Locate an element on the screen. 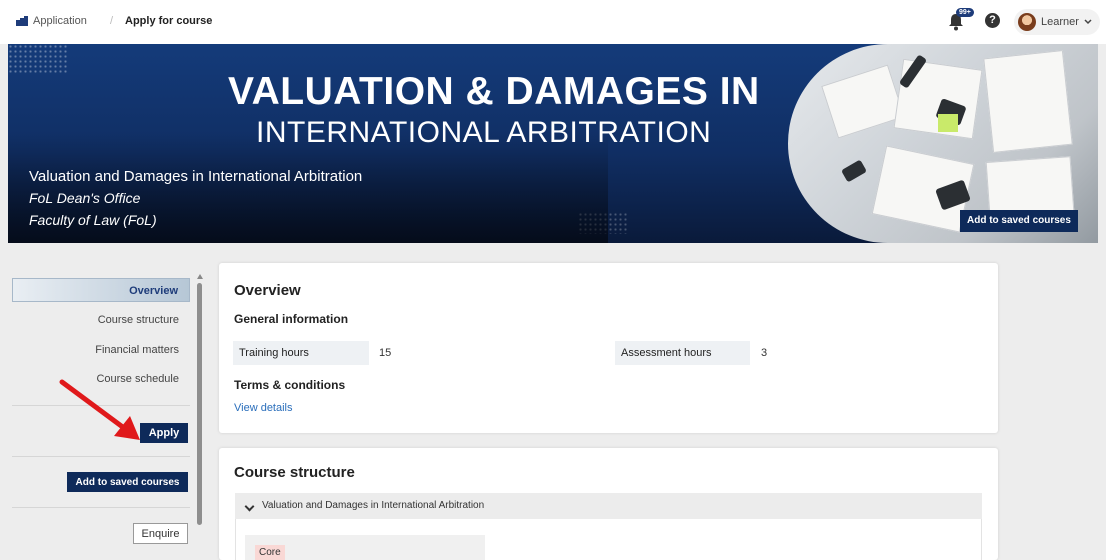 This screenshot has width=1106, height=560. training-hours-label: Training hours is located at coordinates (301, 353).